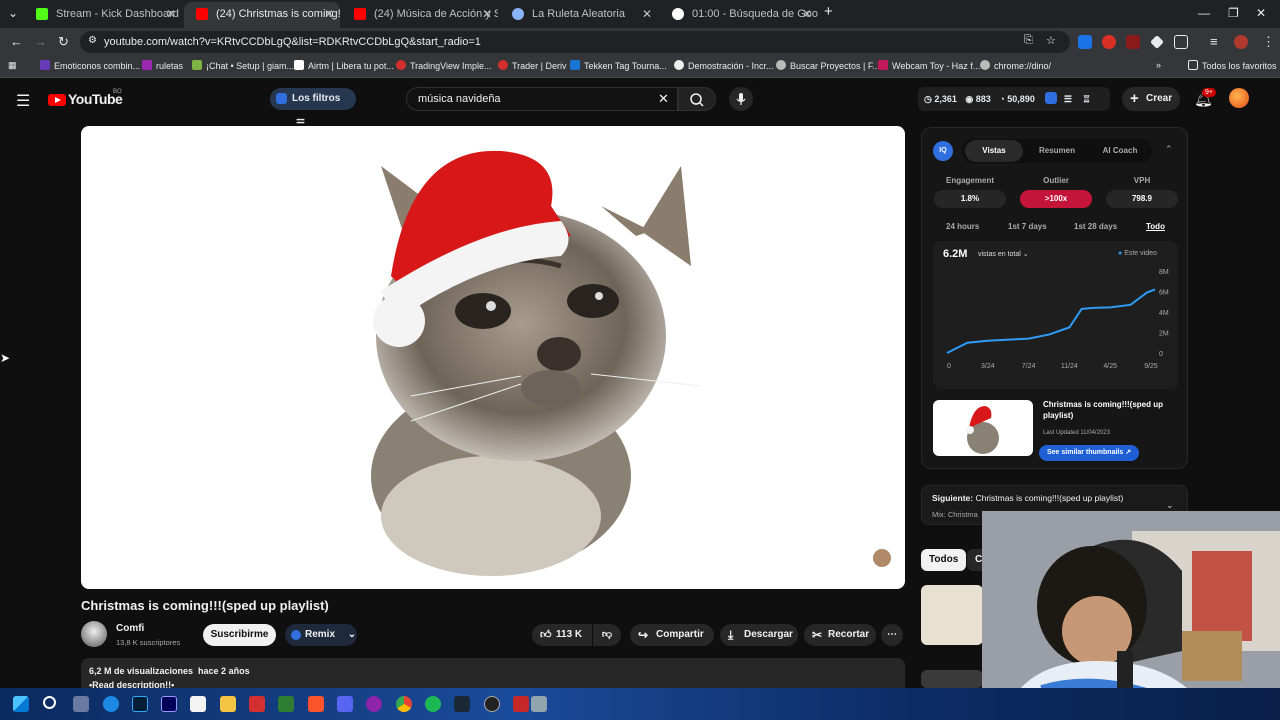  What do you see at coordinates (262, 15) in the screenshot?
I see `tab-christmas: (24) Christmas is coming!!!(spe ✕` at bounding box center [262, 15].